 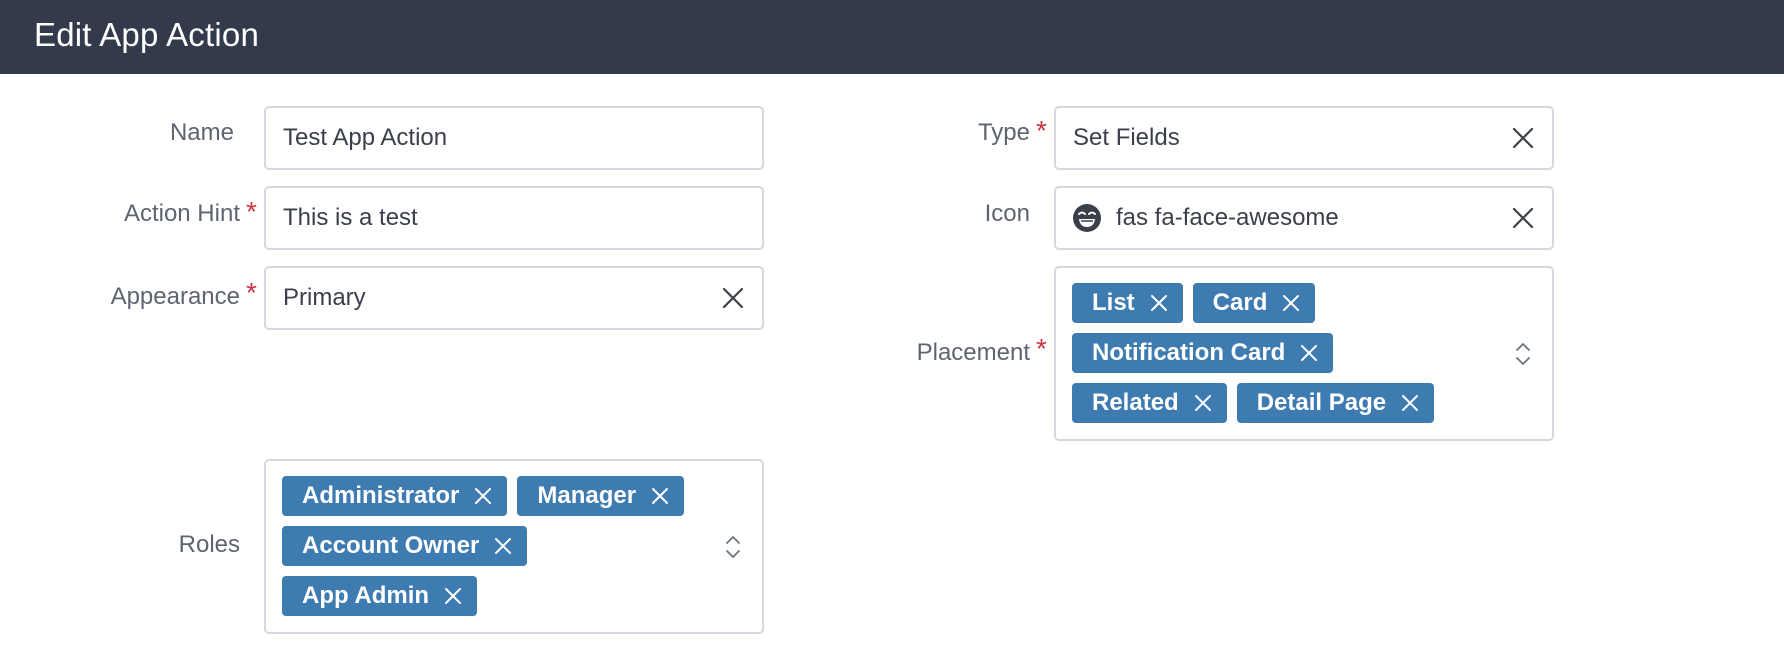 I want to click on tag-label: Account Owner, so click(x=391, y=545).